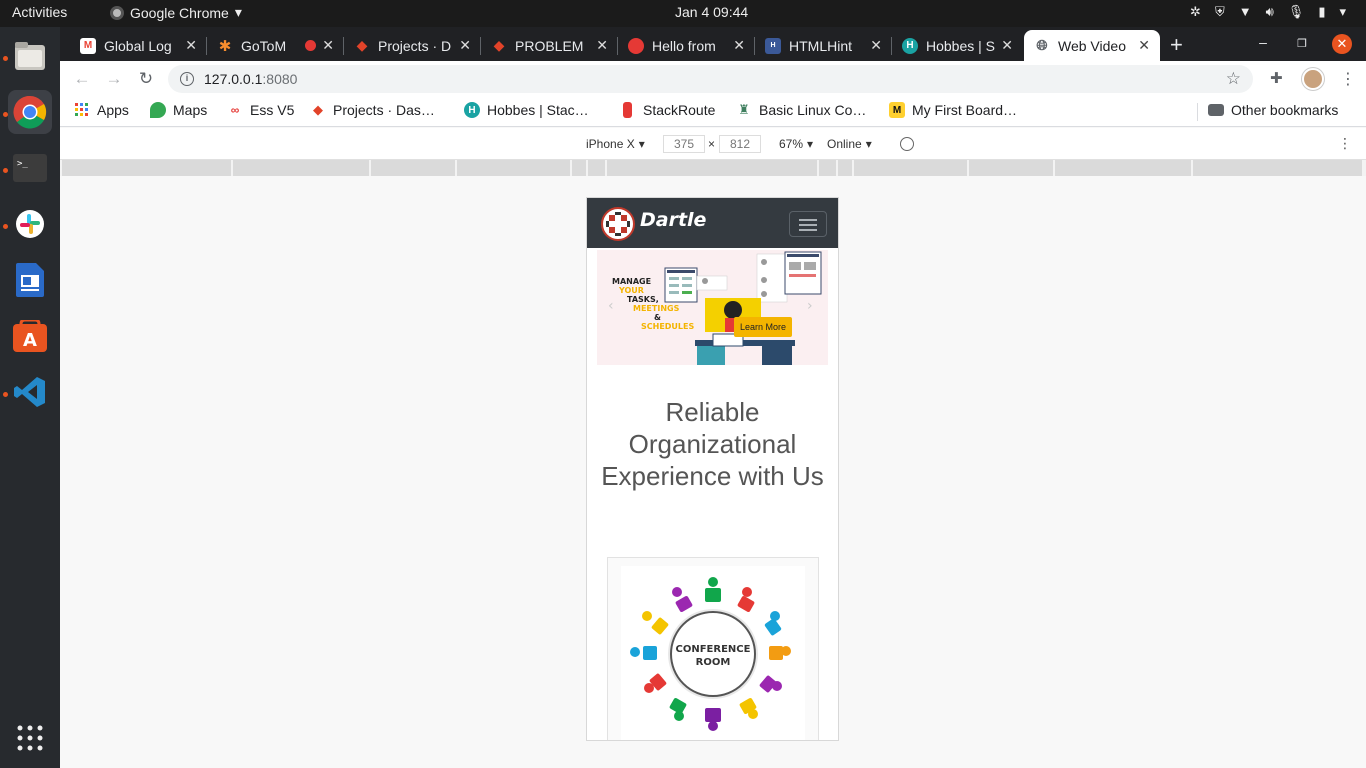 Image resolution: width=1366 pixels, height=768 pixels. Describe the element at coordinates (1348, 79) in the screenshot. I see `chrome-menu-icon: ⋮` at that location.